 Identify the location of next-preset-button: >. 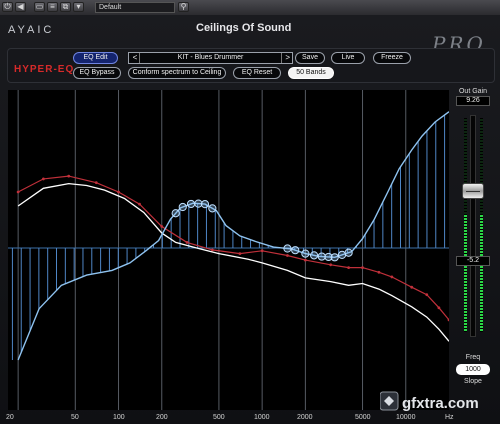
(285, 58).